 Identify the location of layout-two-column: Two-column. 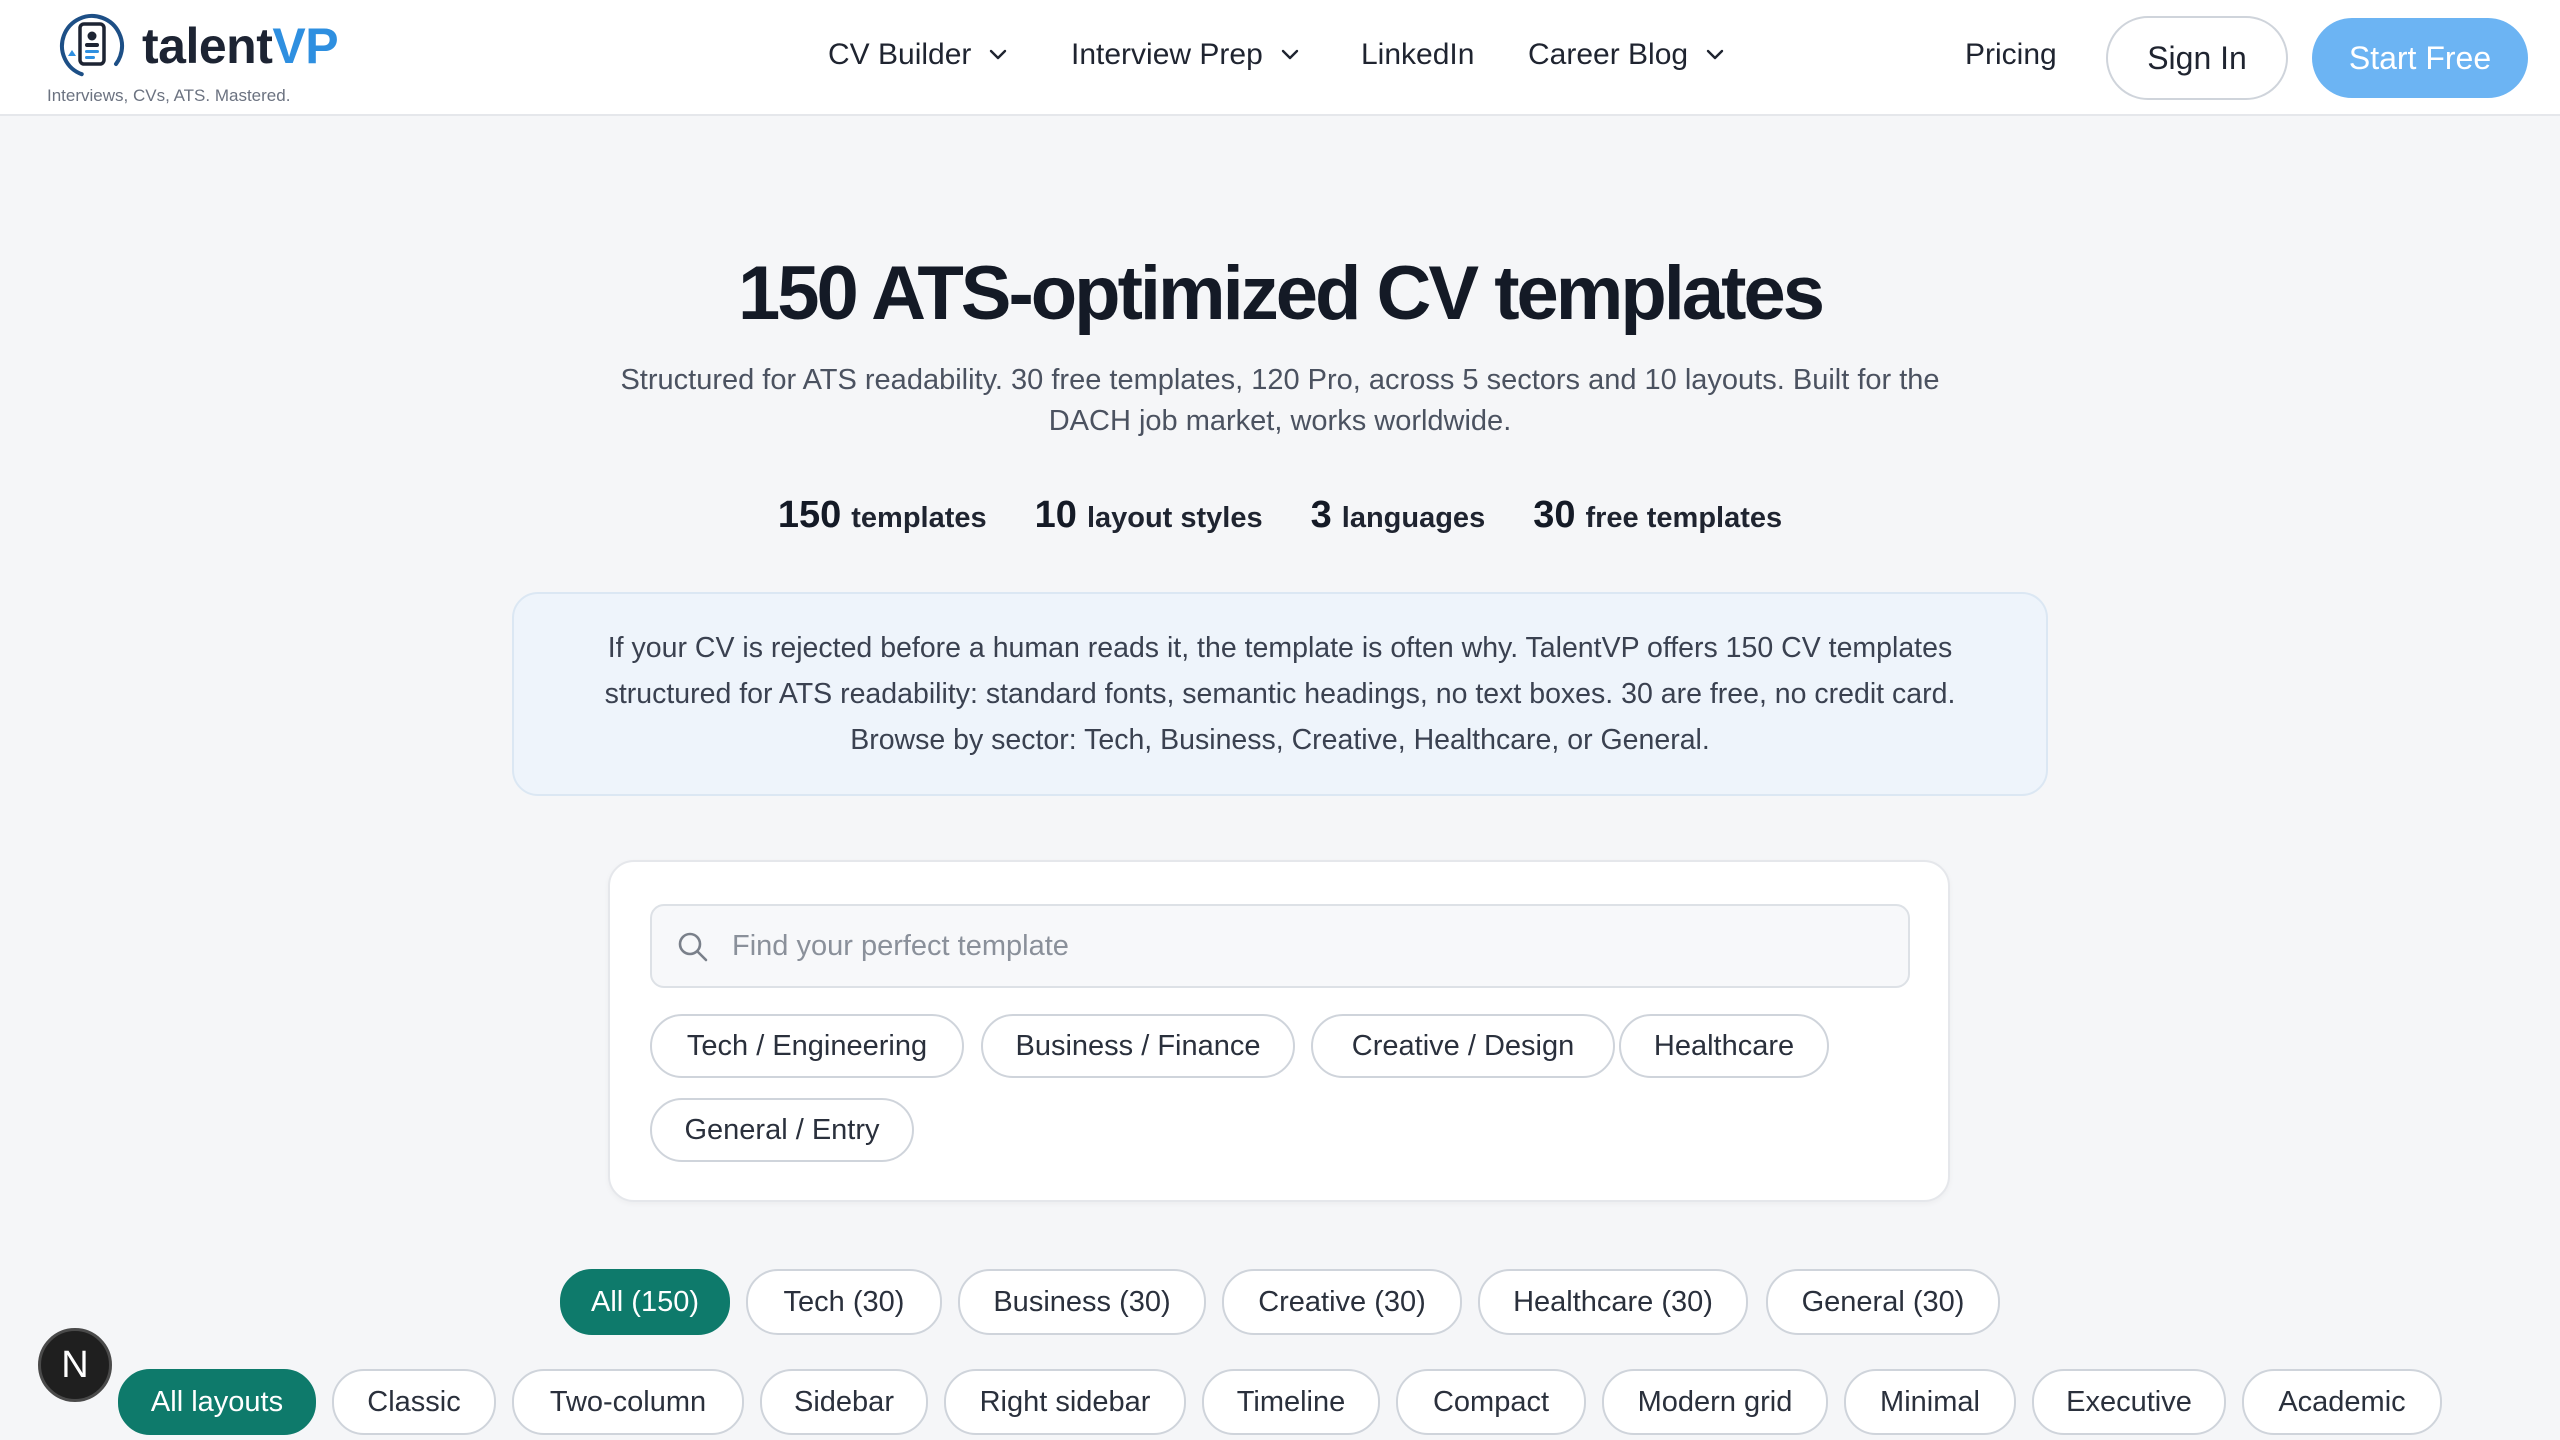
(628, 1402).